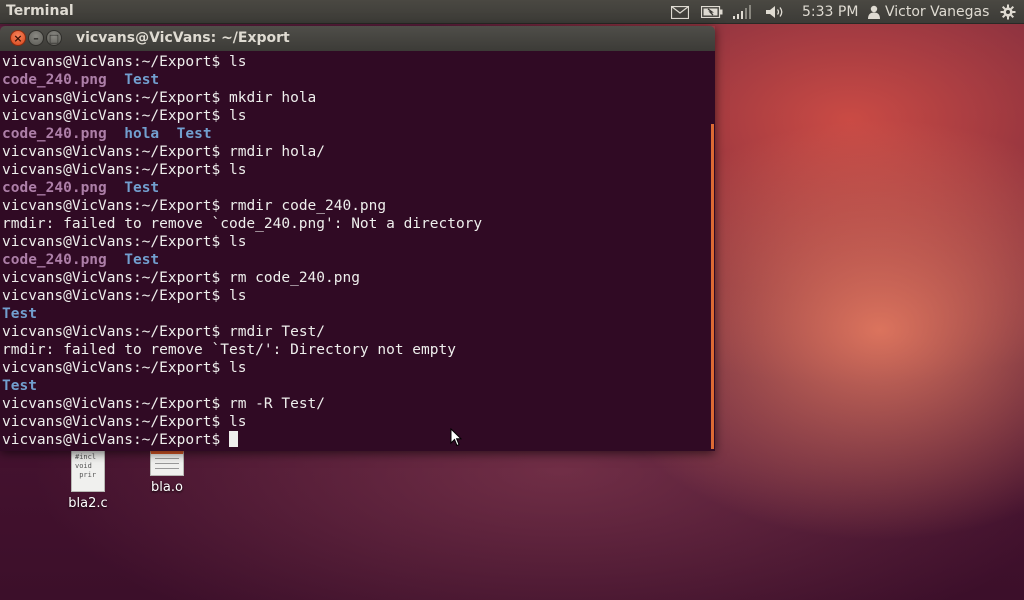 This screenshot has width=1024, height=600. What do you see at coordinates (290, 278) in the screenshot?
I see `shell-command: rm code_240.png` at bounding box center [290, 278].